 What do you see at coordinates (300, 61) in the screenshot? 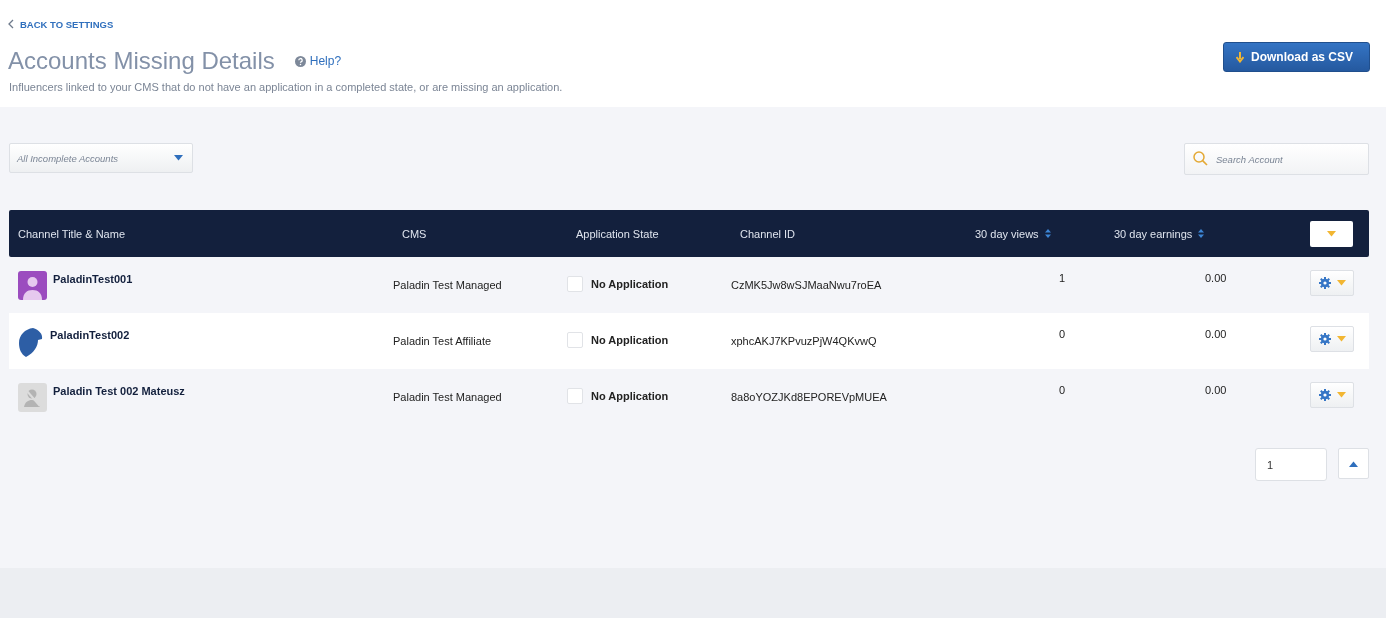
I see `question-icon` at bounding box center [300, 61].